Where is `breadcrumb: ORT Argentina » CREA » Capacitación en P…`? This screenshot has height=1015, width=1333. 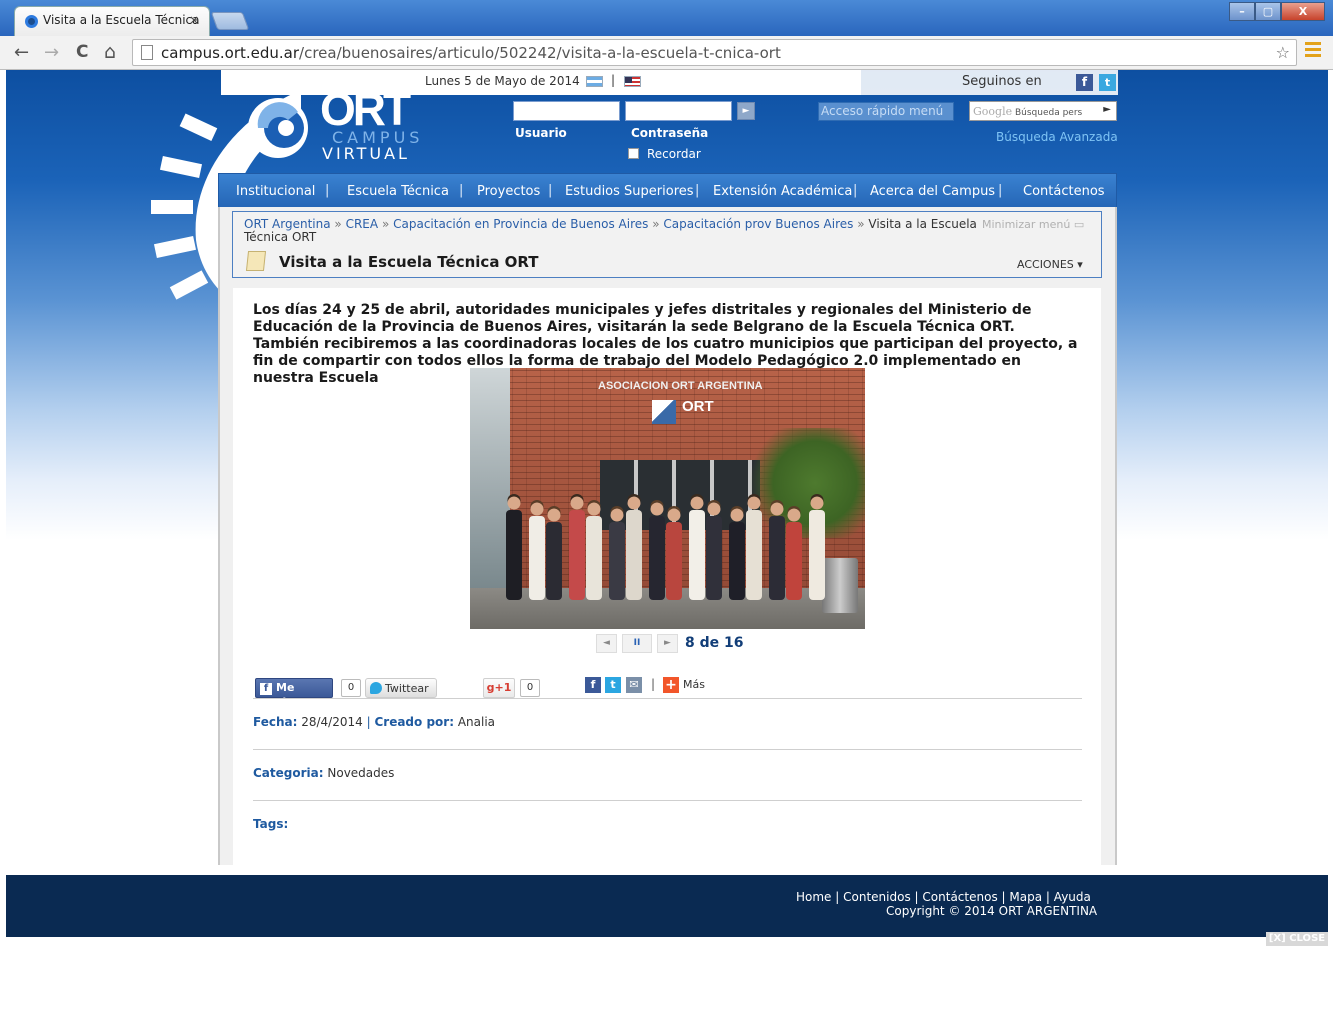
breadcrumb: ORT Argentina » CREA » Capacitación en P… is located at coordinates (614, 231).